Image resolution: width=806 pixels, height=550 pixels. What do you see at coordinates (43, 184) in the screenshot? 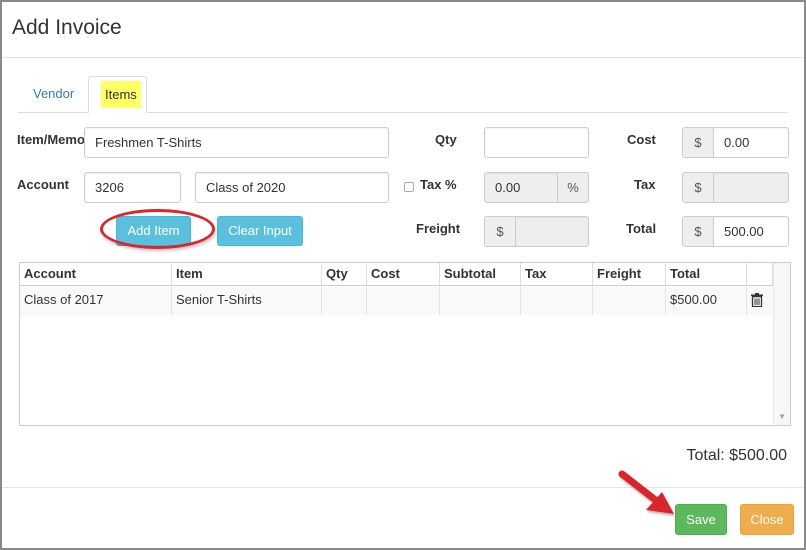
I see `account-label: Account` at bounding box center [43, 184].